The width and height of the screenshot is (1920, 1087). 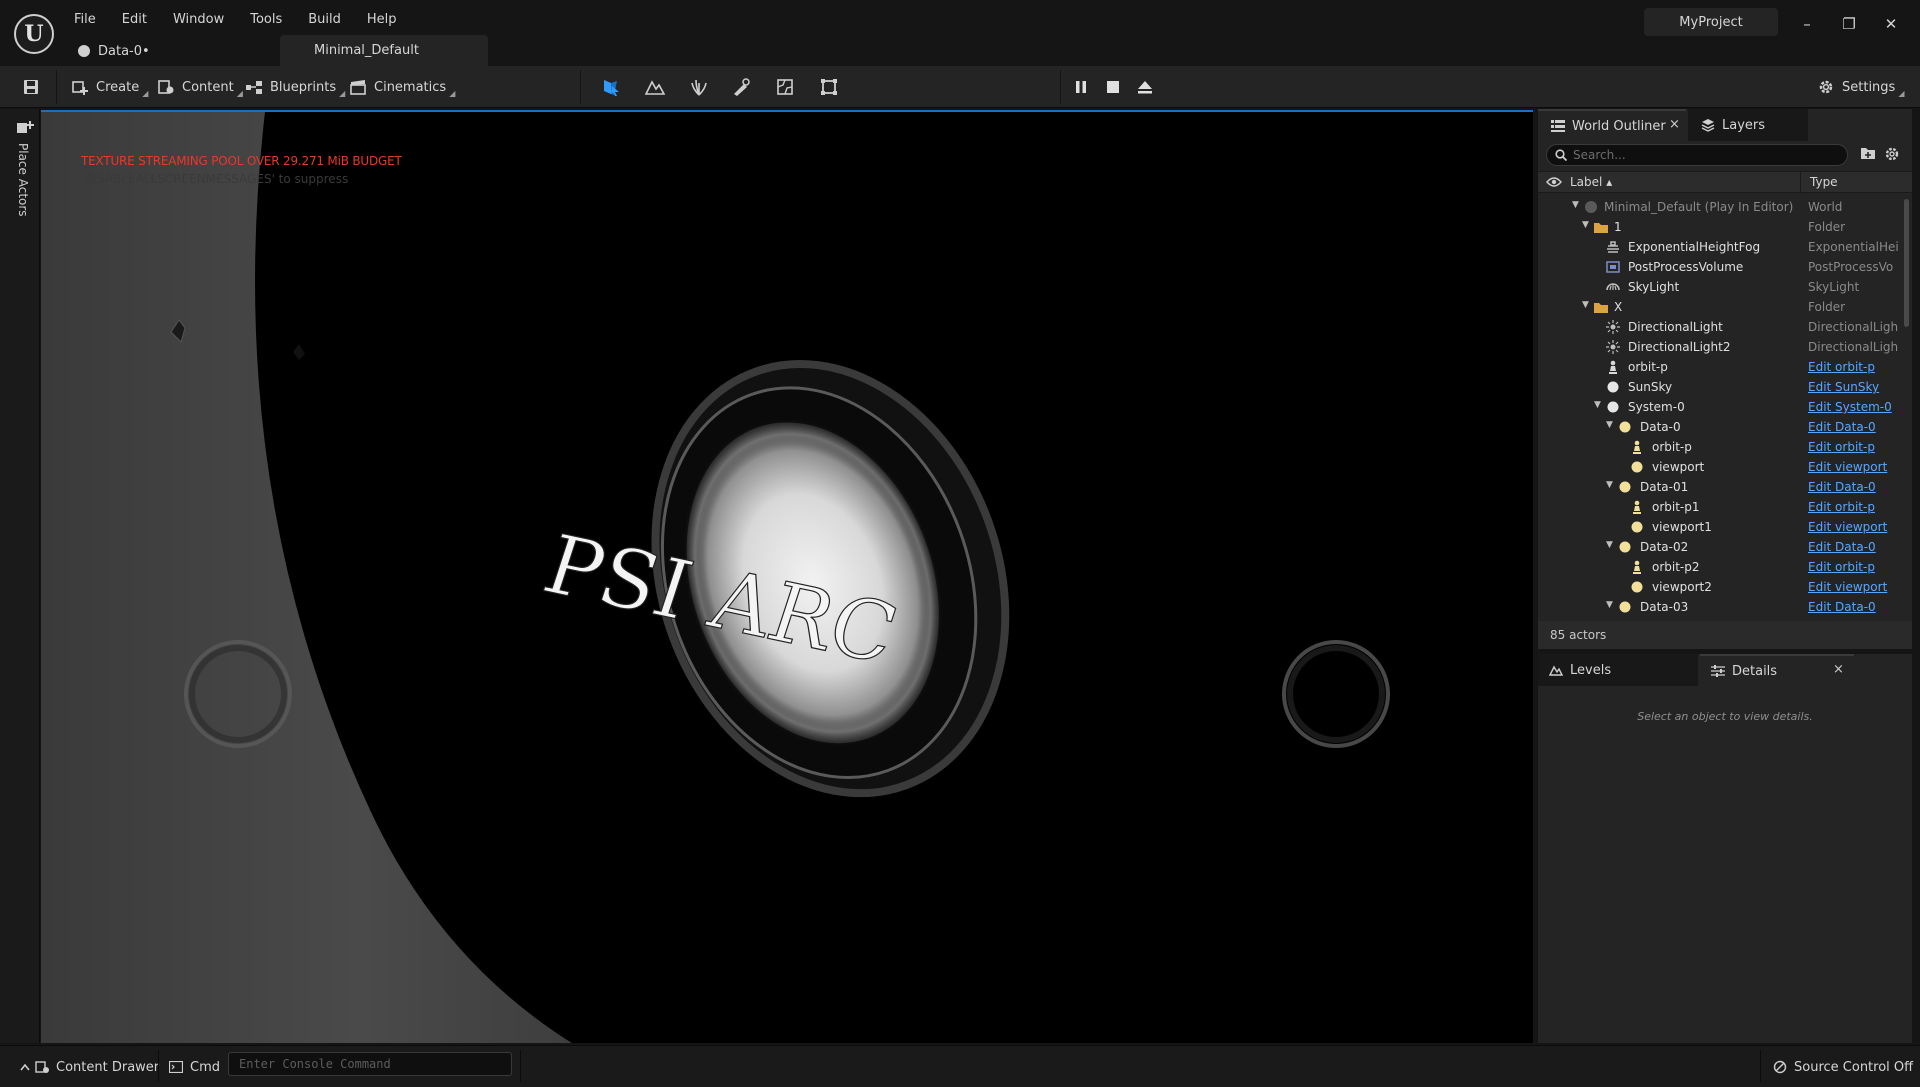 I want to click on content-drawer-button: Content Drawer, so click(x=89, y=1067).